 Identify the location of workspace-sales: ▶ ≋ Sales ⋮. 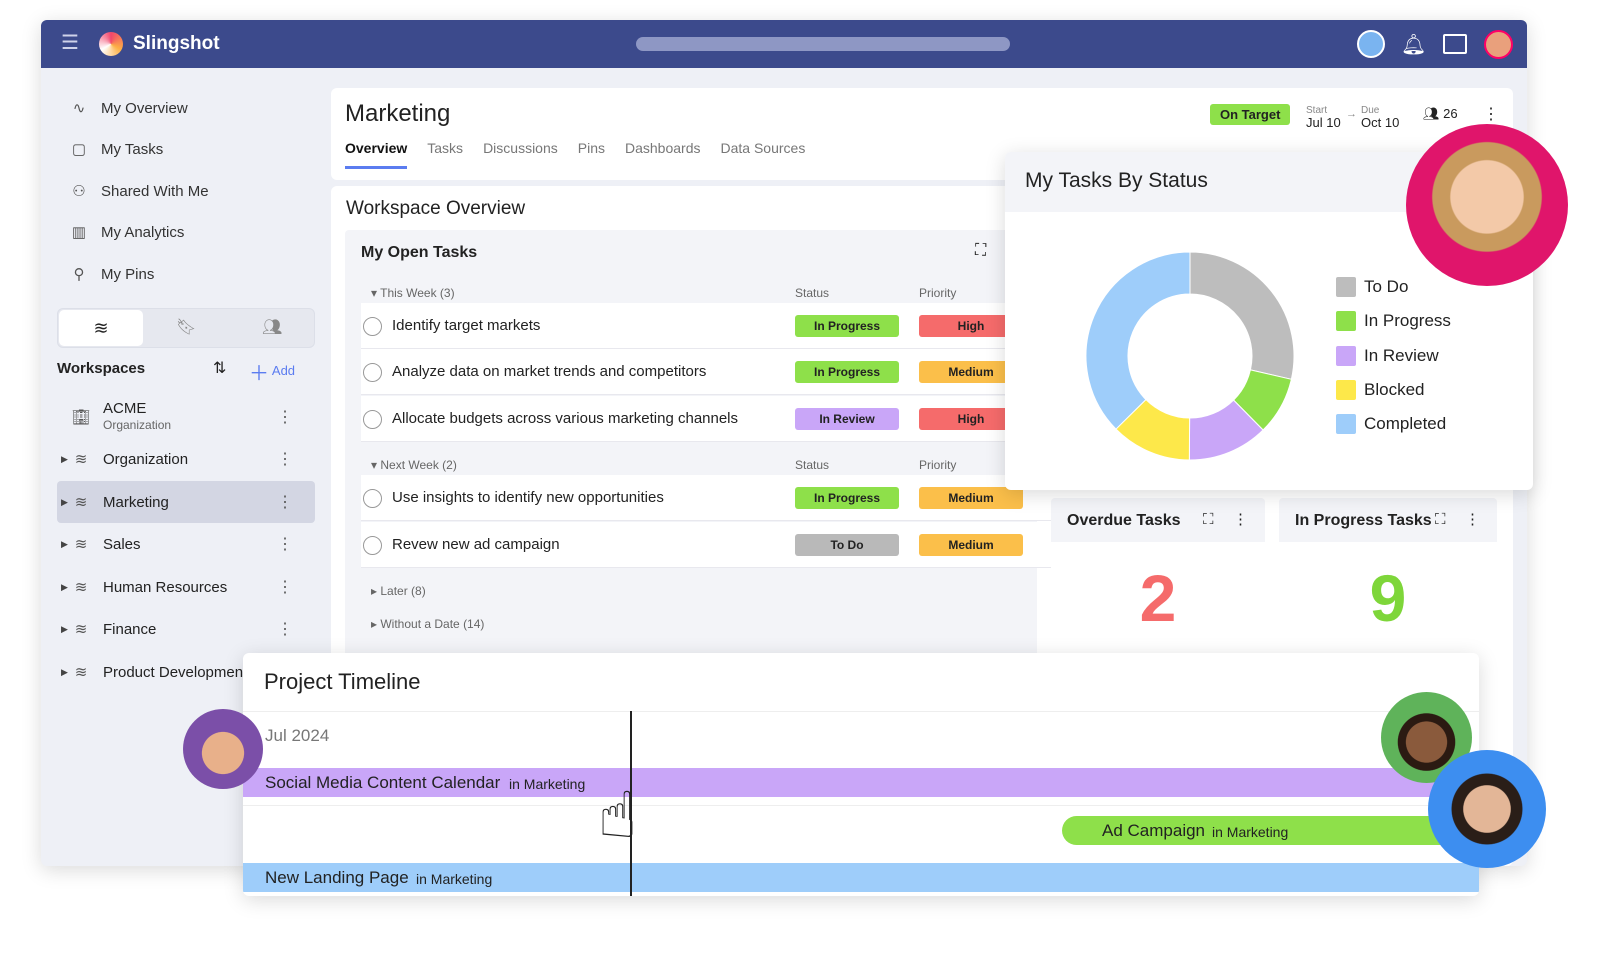
(186, 544).